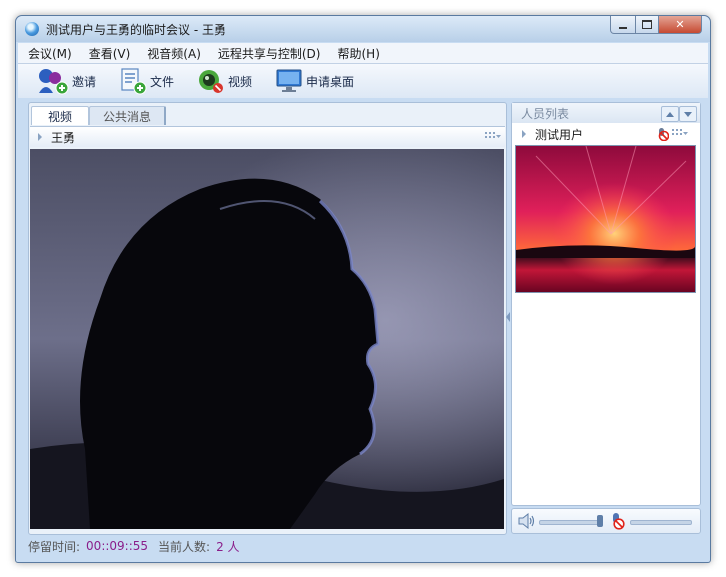 The image size is (726, 577). Describe the element at coordinates (559, 135) in the screenshot. I see `participant-name: 测试用户` at that location.